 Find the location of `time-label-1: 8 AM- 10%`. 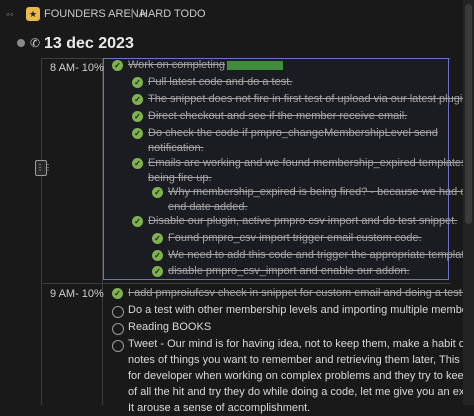

time-label-1: 8 AM- 10% is located at coordinates (77, 68).